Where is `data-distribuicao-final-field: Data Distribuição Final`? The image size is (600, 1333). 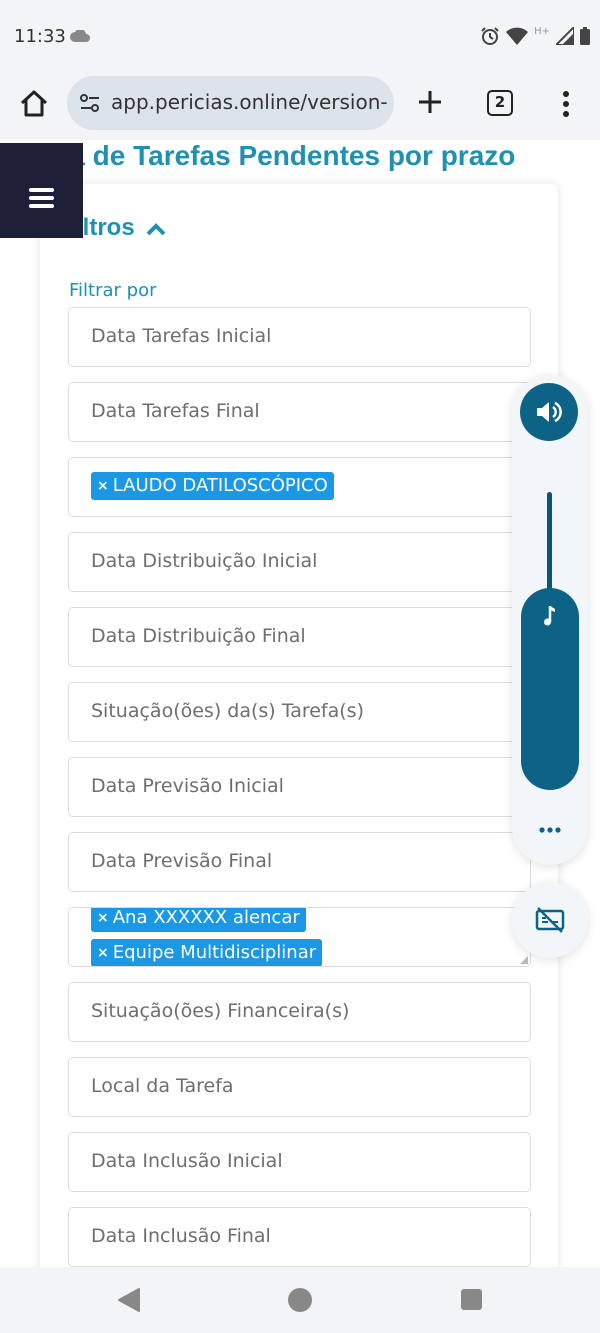 data-distribuicao-final-field: Data Distribuição Final is located at coordinates (299, 637).